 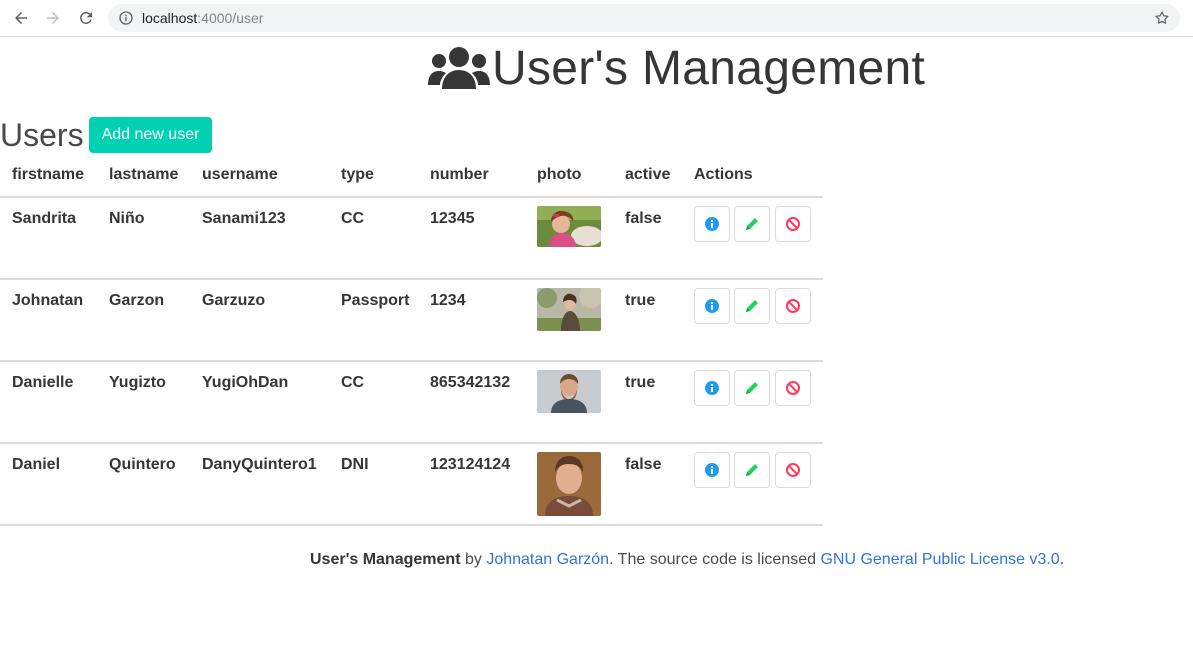 What do you see at coordinates (715, 559) in the screenshot?
I see `footer-text: . The source code is licensed` at bounding box center [715, 559].